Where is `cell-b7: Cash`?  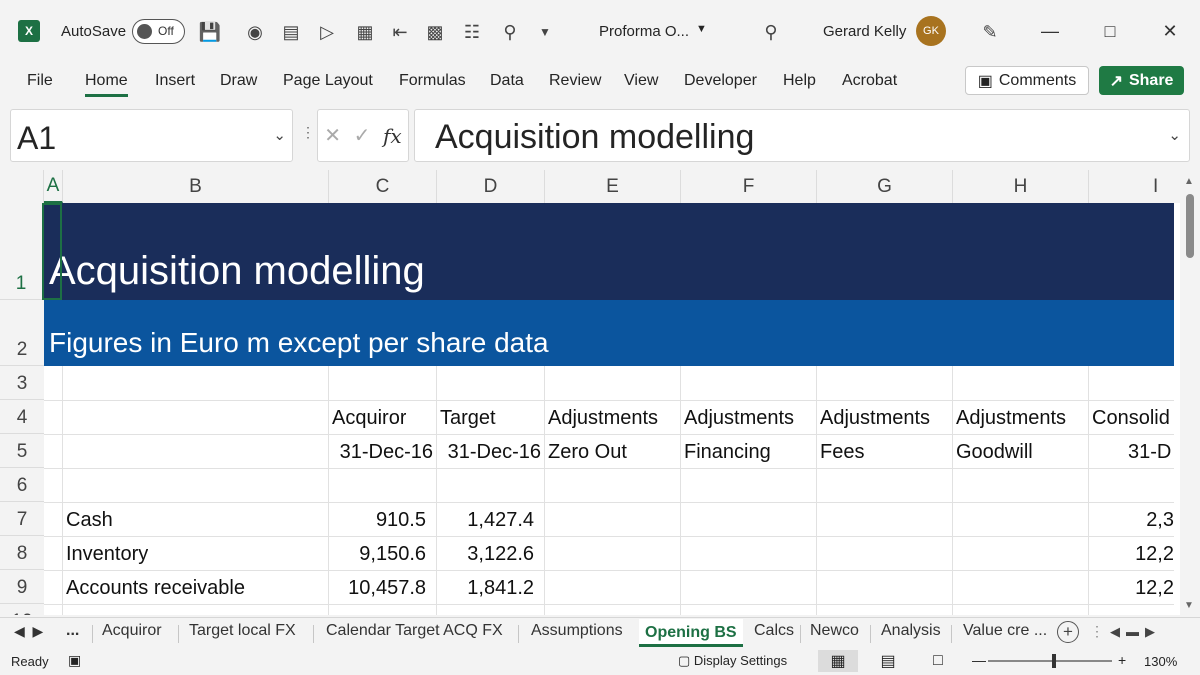 cell-b7: Cash is located at coordinates (89, 520).